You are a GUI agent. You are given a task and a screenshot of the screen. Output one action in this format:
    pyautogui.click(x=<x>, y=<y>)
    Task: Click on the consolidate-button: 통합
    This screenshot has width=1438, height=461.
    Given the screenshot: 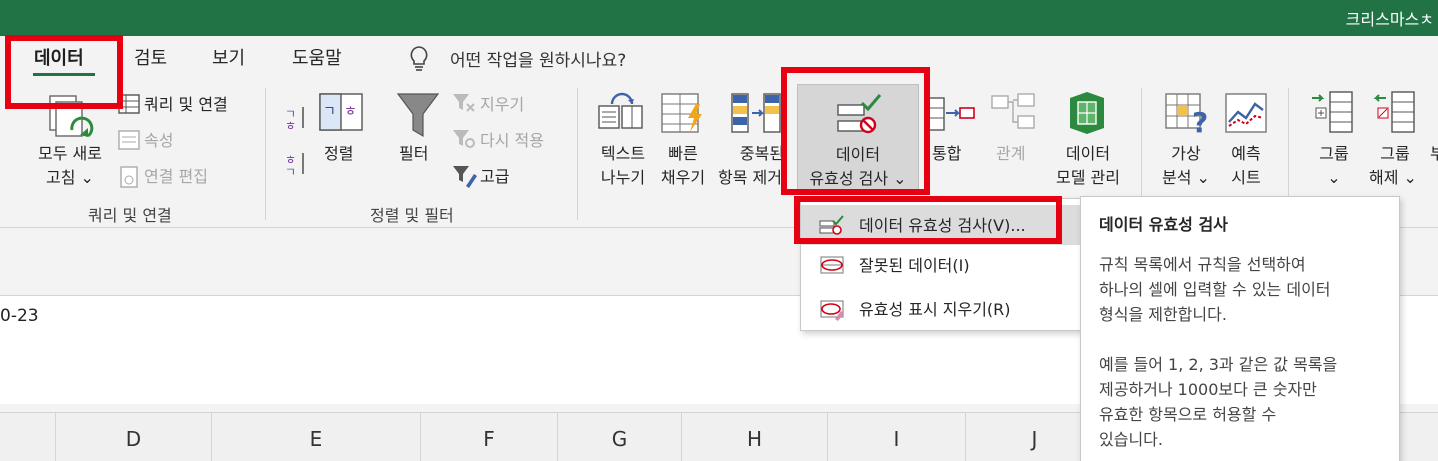 What is the action you would take?
    pyautogui.click(x=946, y=153)
    